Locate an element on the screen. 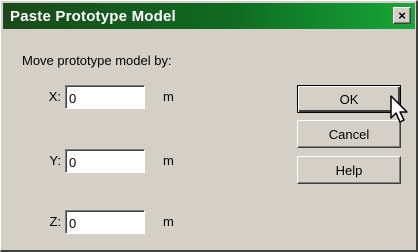 The width and height of the screenshot is (418, 252). x-label: X: is located at coordinates (54, 96).